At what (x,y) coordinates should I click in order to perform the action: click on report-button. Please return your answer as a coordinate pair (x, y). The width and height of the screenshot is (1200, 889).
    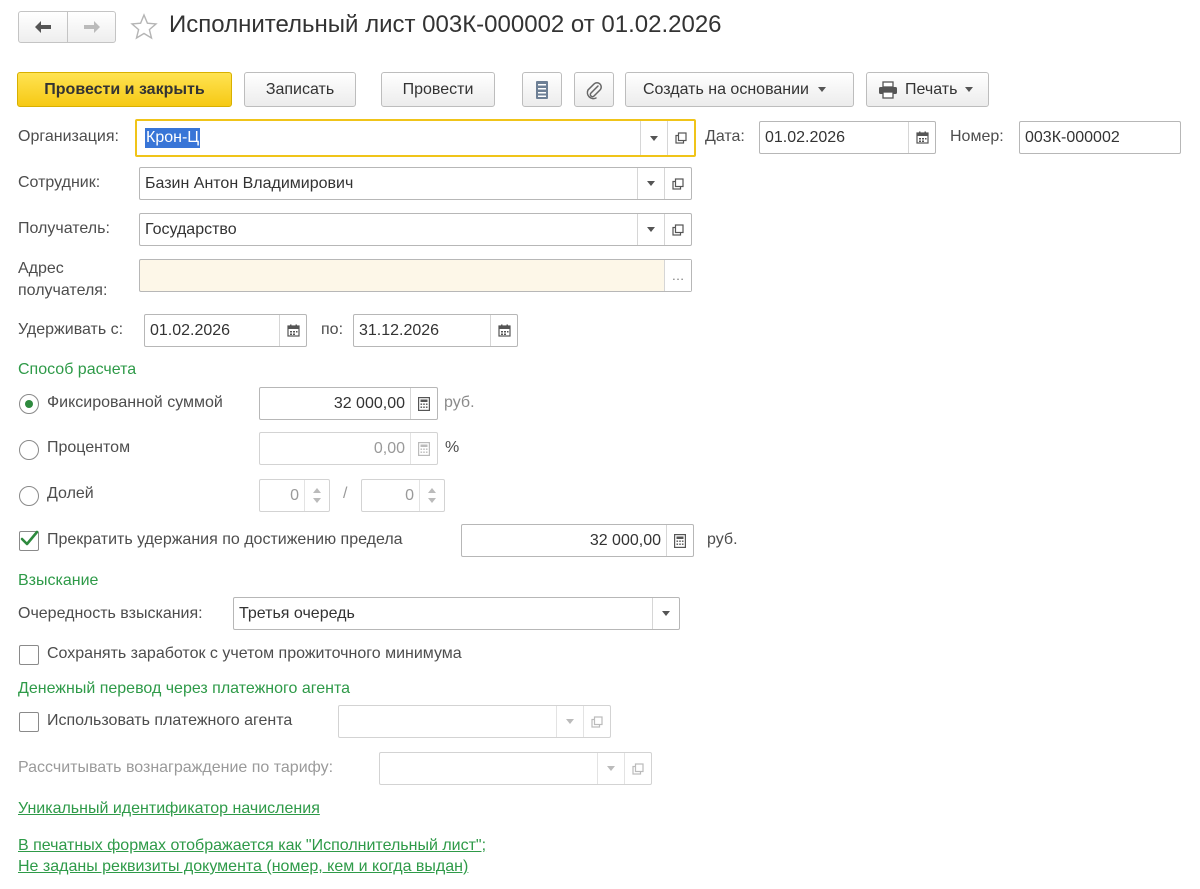
    Looking at the image, I should click on (542, 89).